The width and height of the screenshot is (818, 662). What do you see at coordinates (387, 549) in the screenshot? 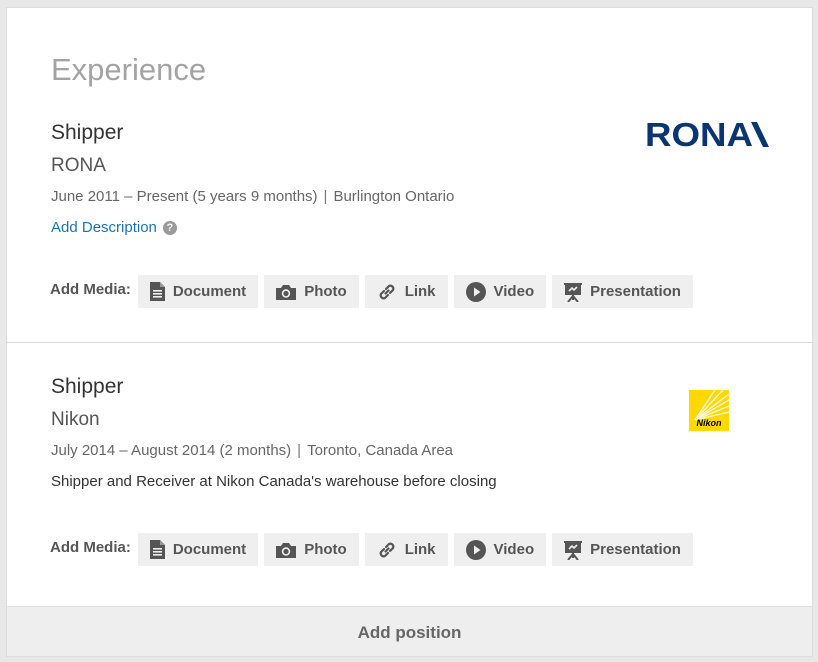
I see `link-icon` at bounding box center [387, 549].